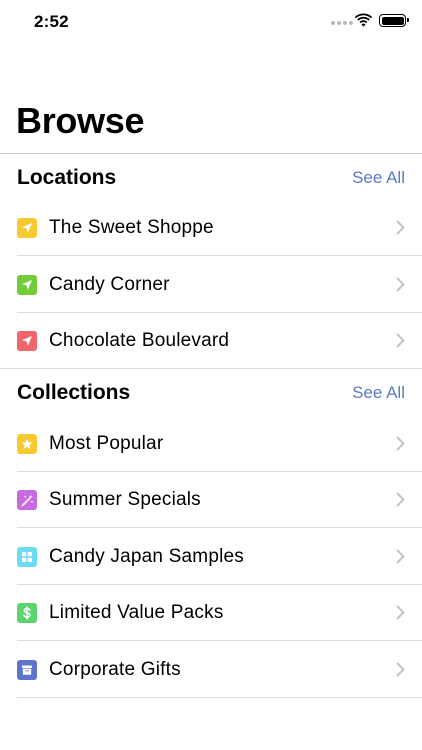  I want to click on list-item-label: Summer Specials, so click(125, 499).